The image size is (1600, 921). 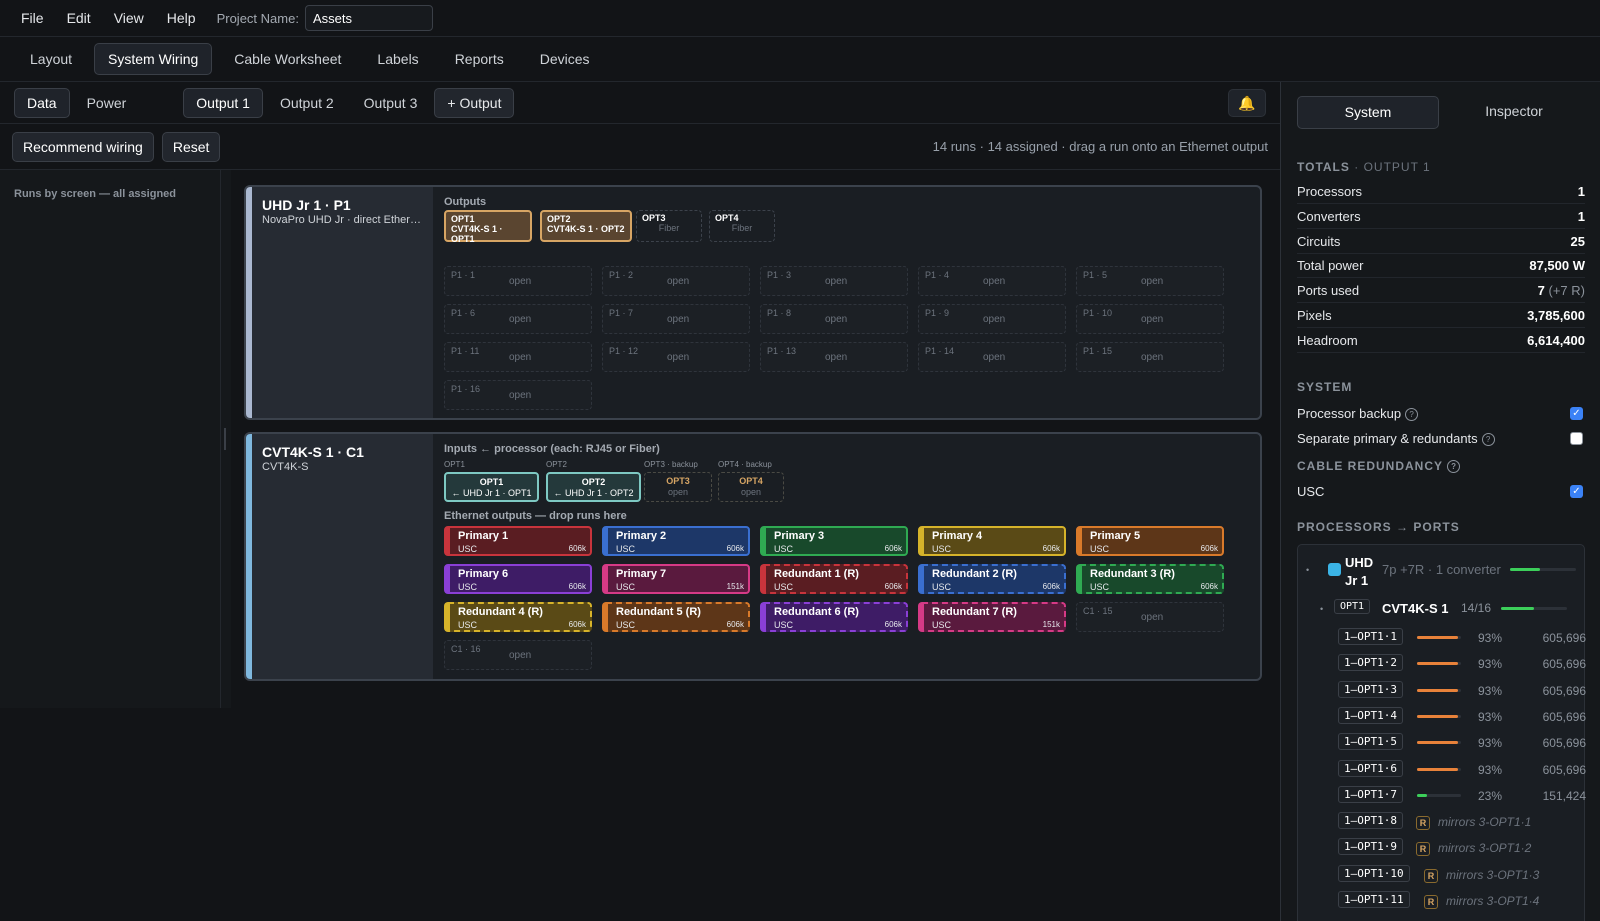 What do you see at coordinates (676, 357) in the screenshot?
I see `processor-port-slot: P1 · 12 open` at bounding box center [676, 357].